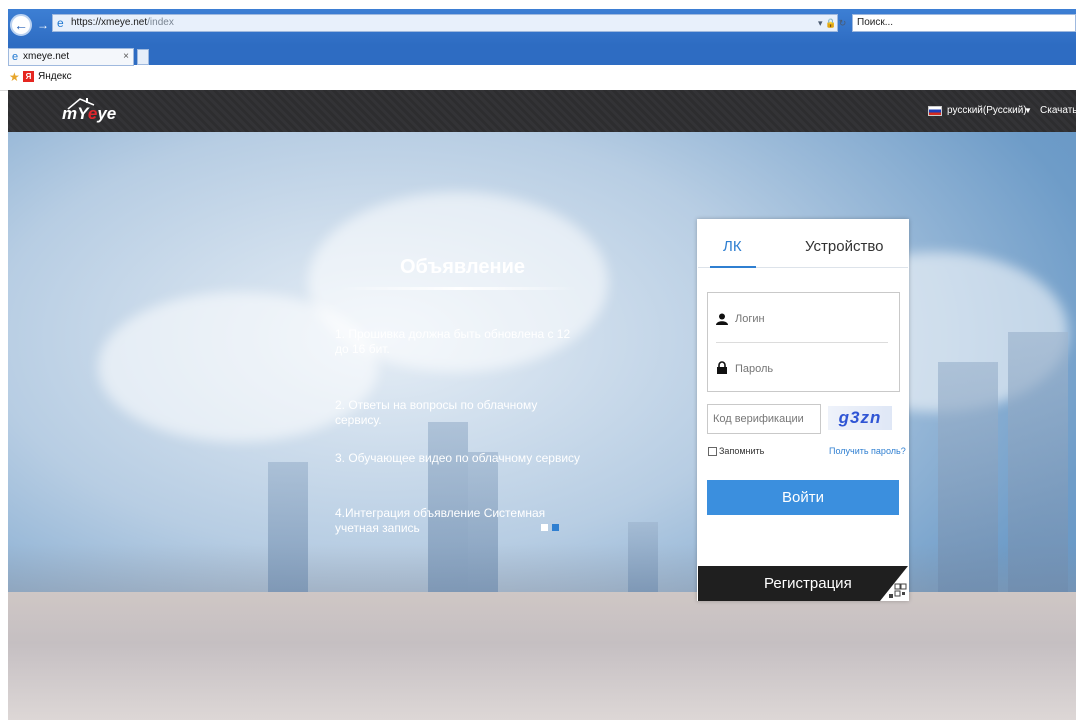 The width and height of the screenshot is (1076, 720). What do you see at coordinates (445, 23) in the screenshot?
I see `url-input: e https://xmeye.net/index` at bounding box center [445, 23].